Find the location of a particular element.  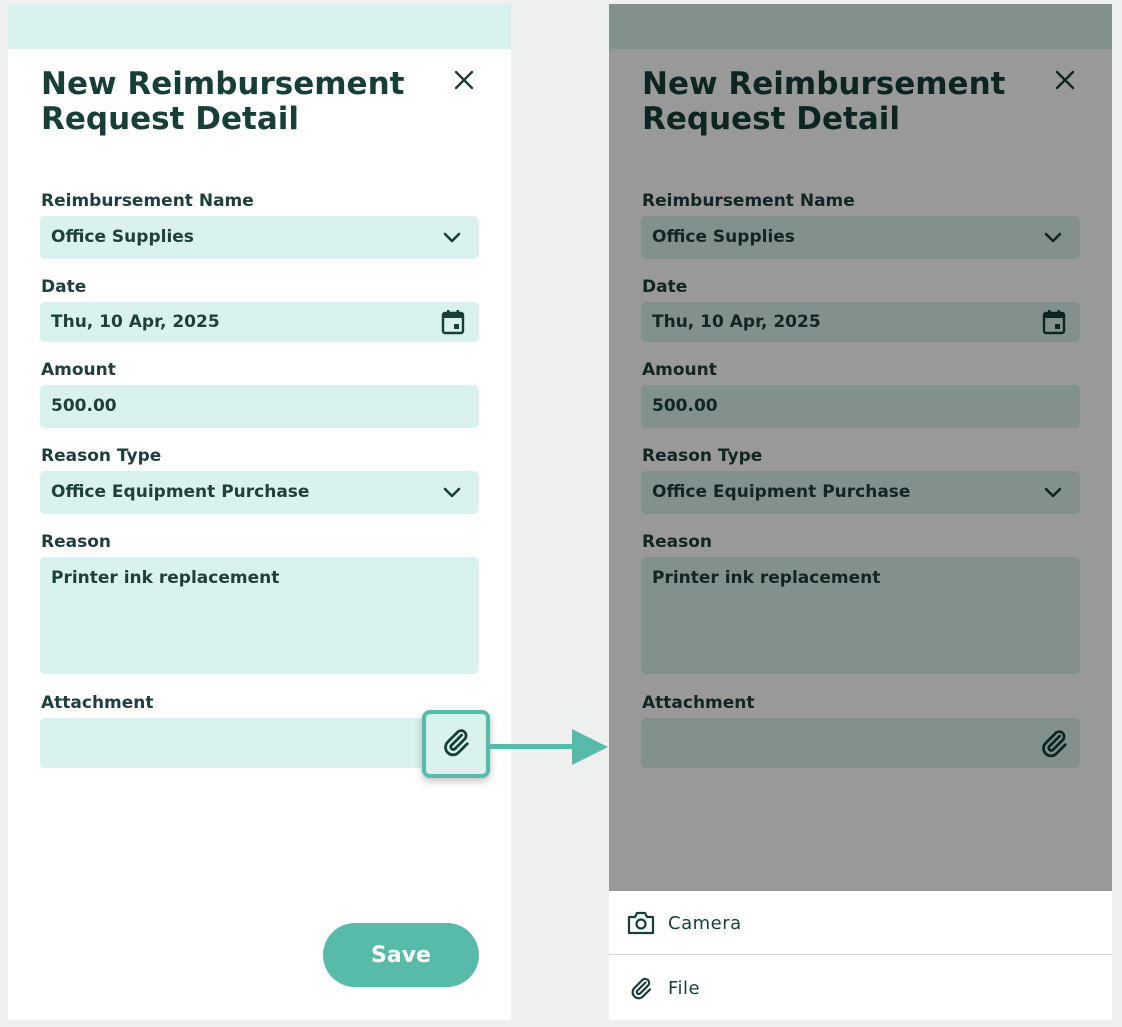

close-icon is located at coordinates (464, 82).